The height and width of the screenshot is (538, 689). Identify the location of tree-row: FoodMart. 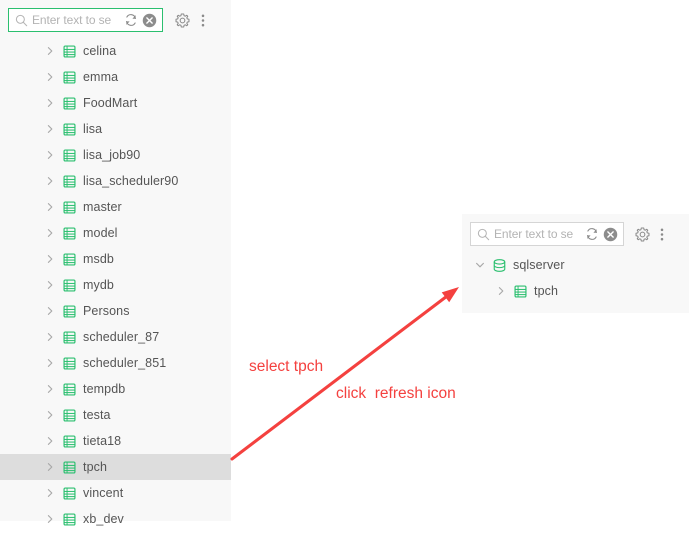
(115, 103).